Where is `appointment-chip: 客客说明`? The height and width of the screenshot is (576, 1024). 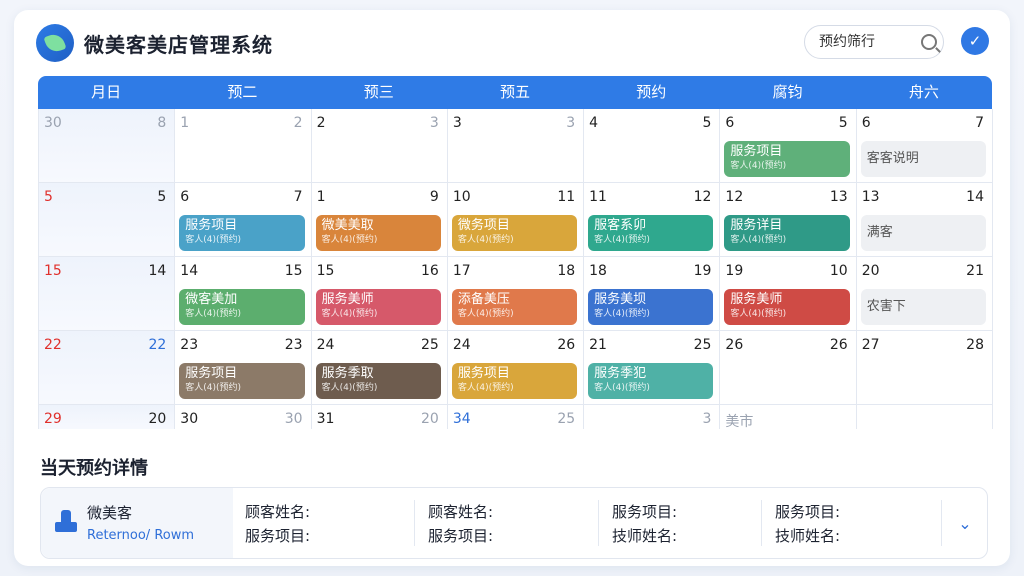
appointment-chip: 客客说明 is located at coordinates (923, 159).